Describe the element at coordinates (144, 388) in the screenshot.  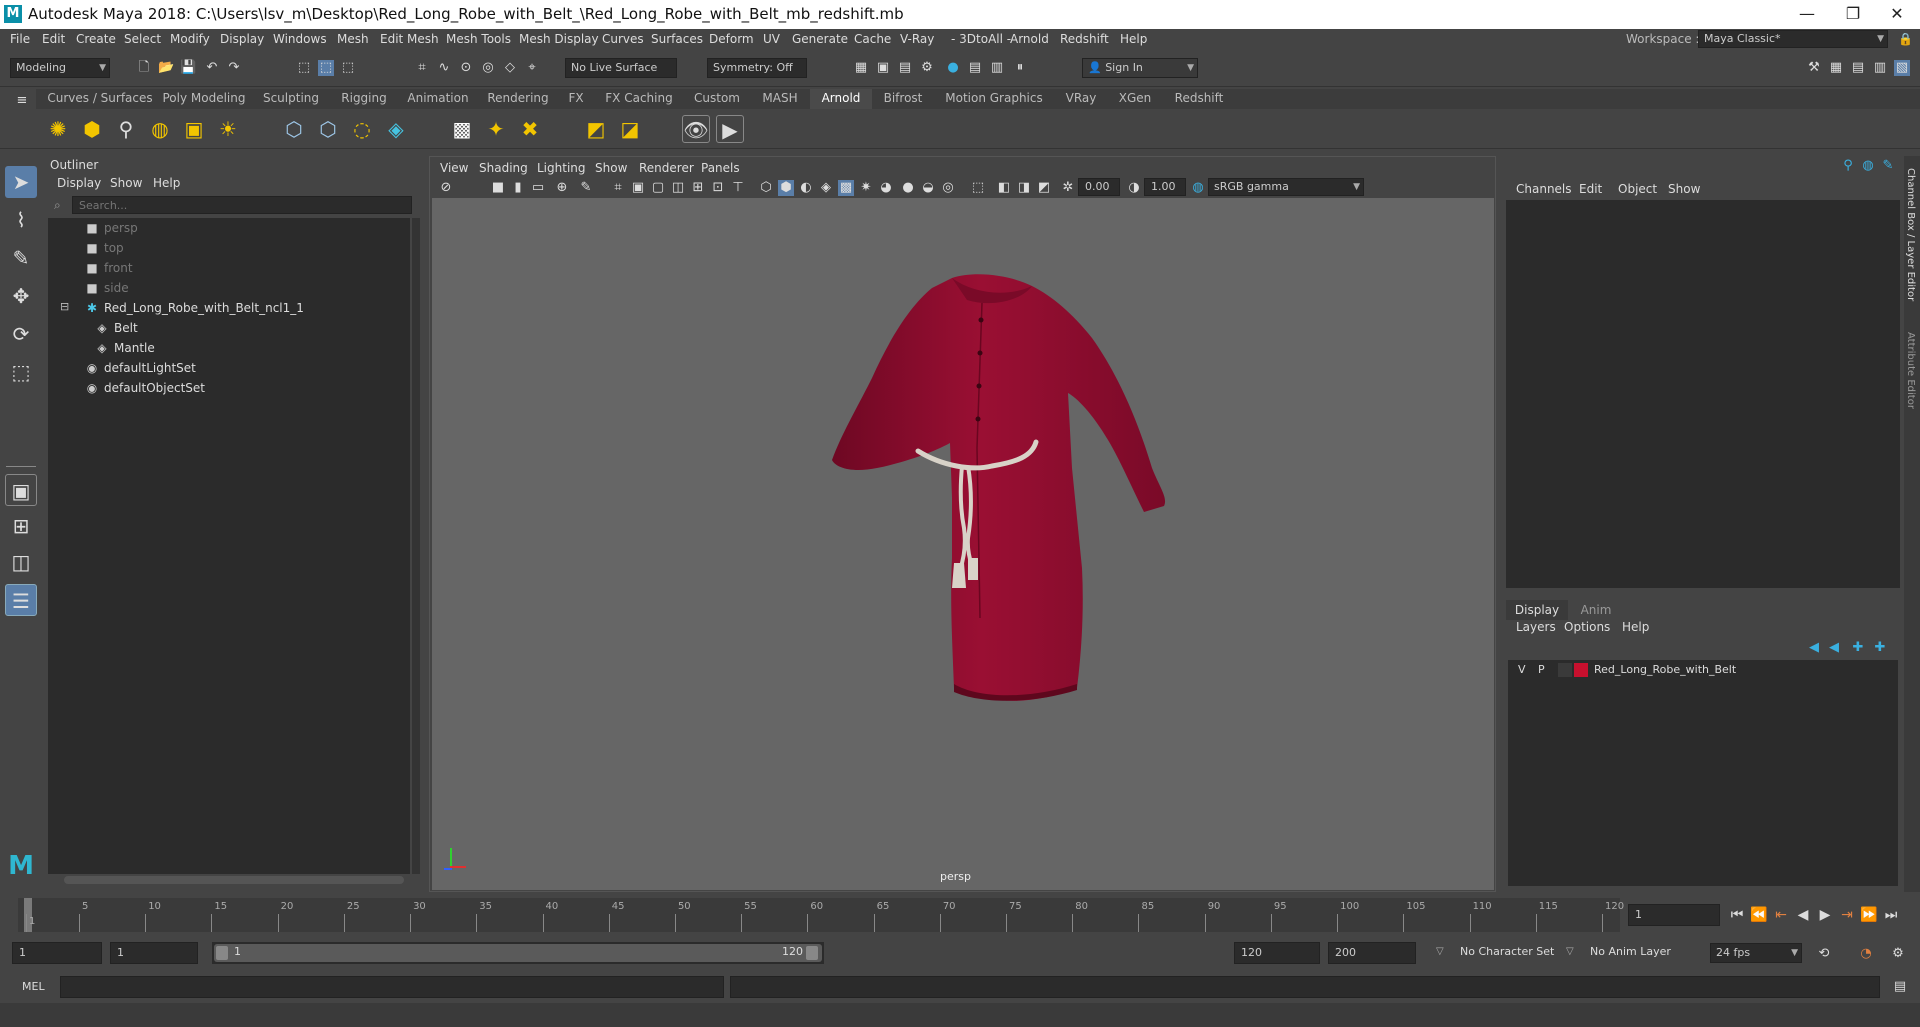
I see `list-item: ◉ defaultObjectSet` at that location.